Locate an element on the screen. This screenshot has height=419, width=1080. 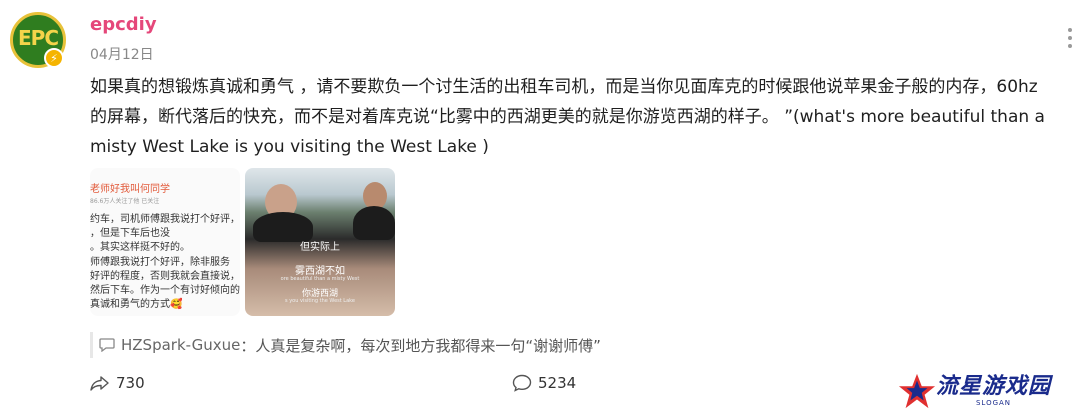
screenshot-followers: 86.6万人关注了他 已关注 is located at coordinates (125, 201).